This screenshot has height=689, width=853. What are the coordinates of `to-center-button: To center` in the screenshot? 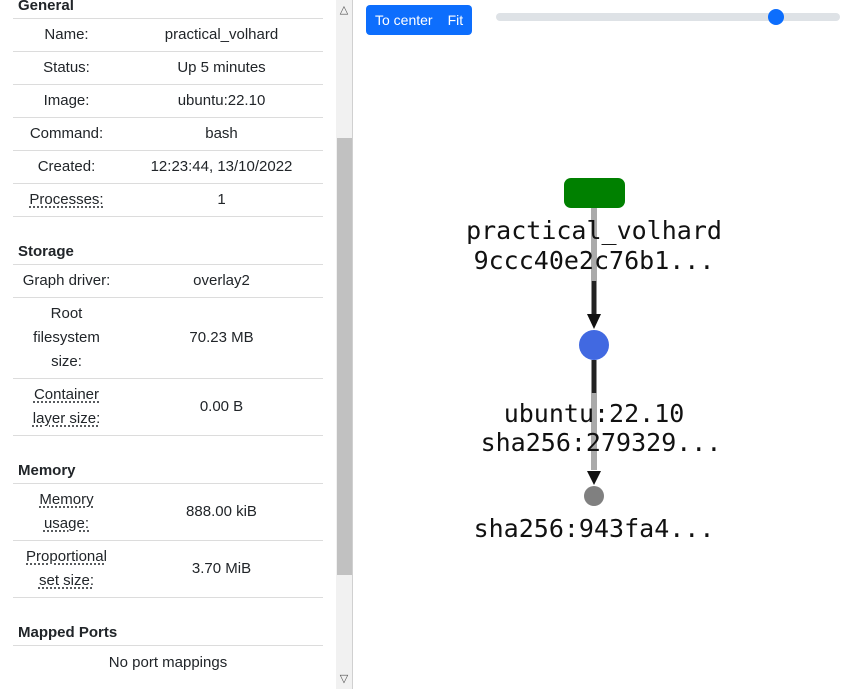 It's located at (404, 20).